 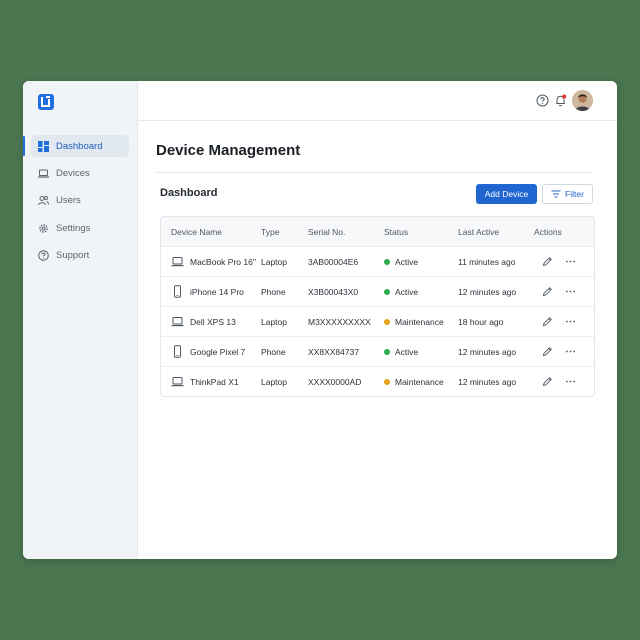 What do you see at coordinates (284, 232) in the screenshot?
I see `column-header: Type` at bounding box center [284, 232].